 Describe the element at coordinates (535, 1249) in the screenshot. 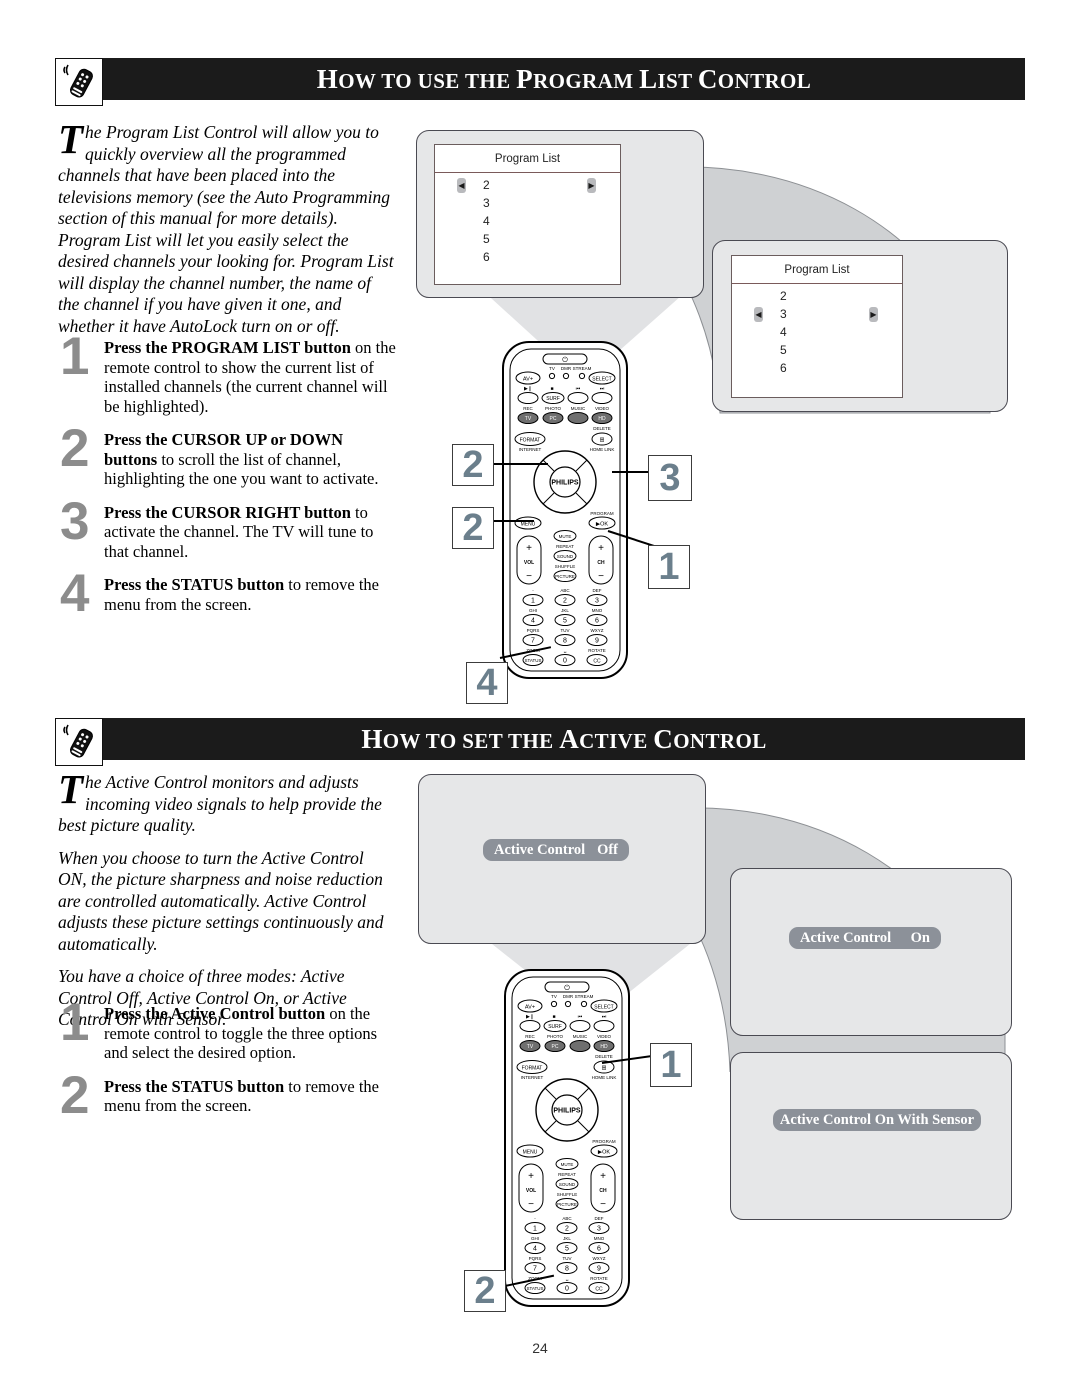

I see `svg-text: 4` at that location.